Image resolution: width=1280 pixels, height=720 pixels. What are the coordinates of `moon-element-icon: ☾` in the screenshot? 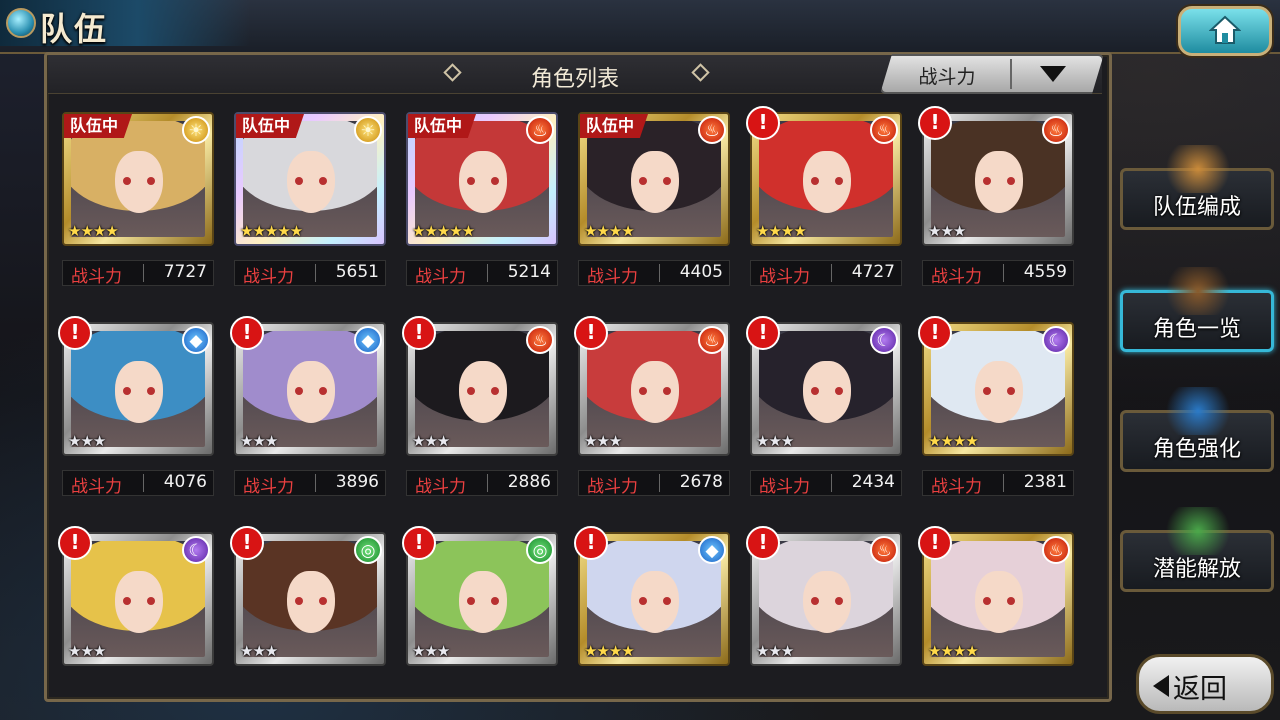 It's located at (196, 550).